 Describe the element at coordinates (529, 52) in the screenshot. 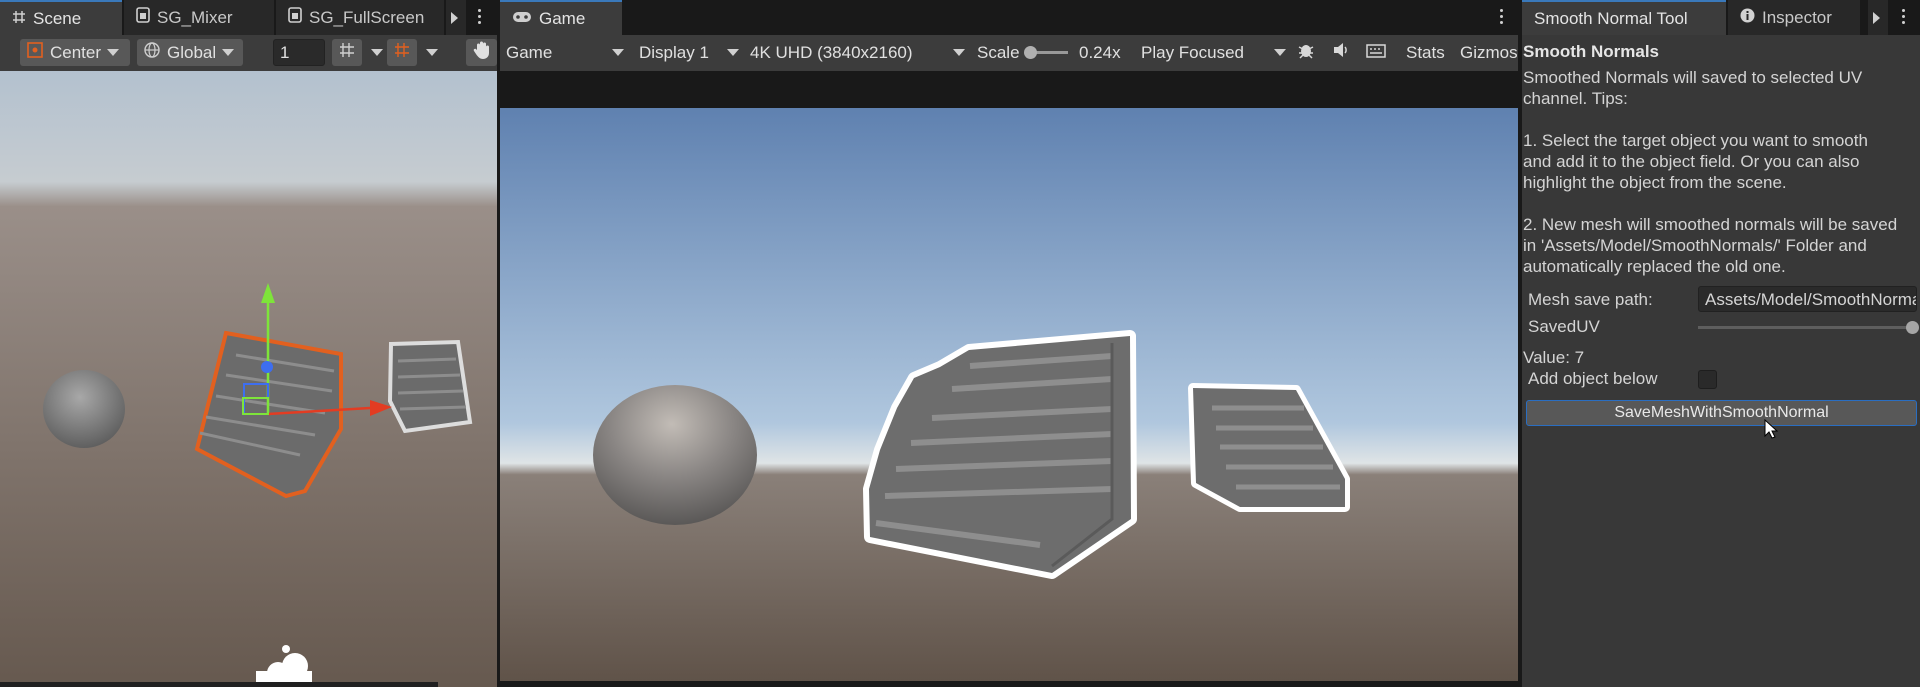

I see `view-mode-label: Game` at that location.